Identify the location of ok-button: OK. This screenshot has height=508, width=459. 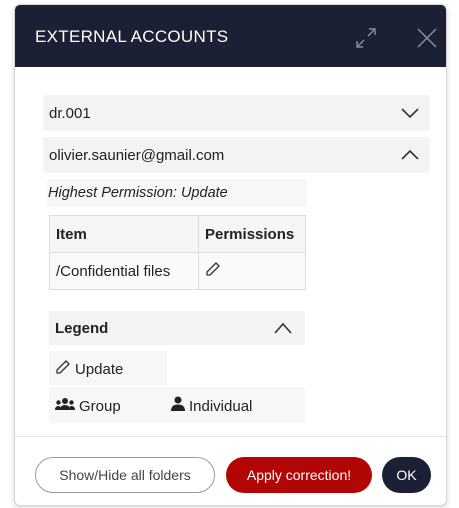
(406, 475).